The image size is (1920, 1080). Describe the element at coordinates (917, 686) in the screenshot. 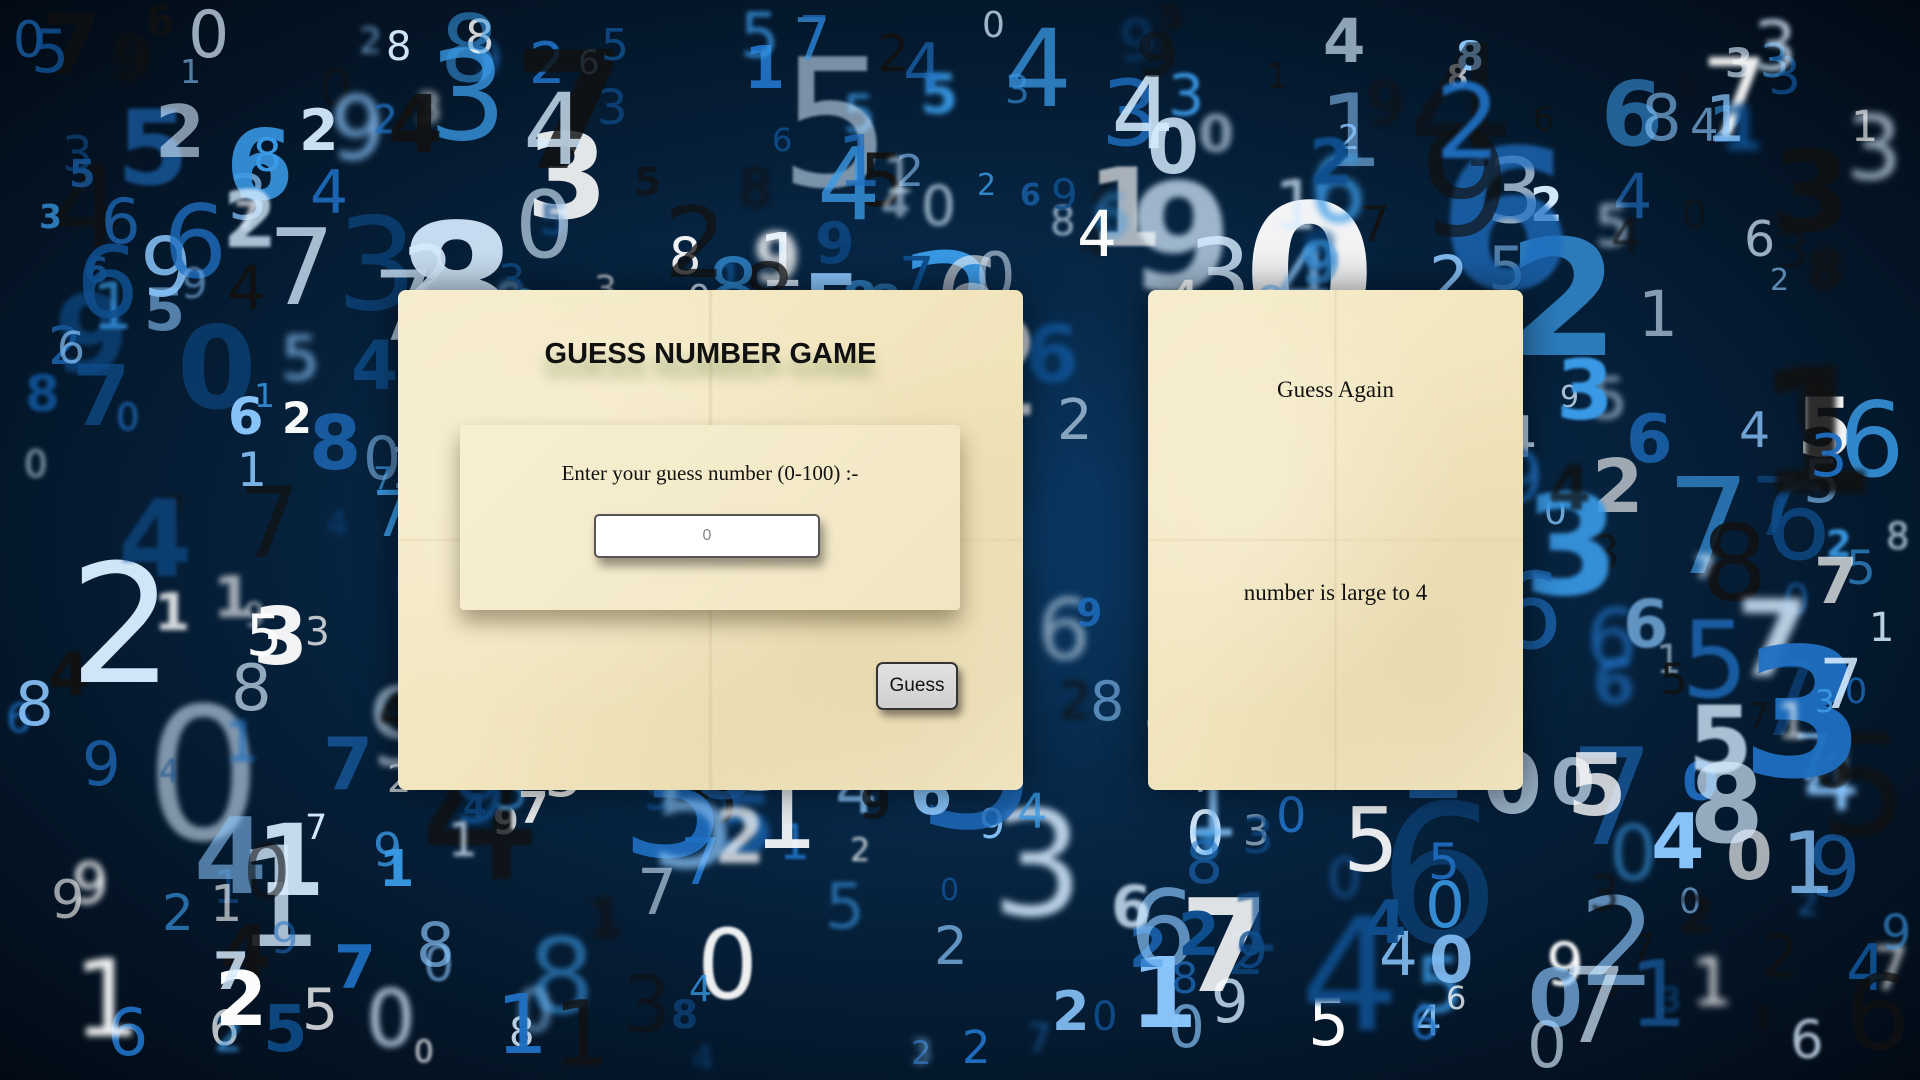

I see `guess-button: Guess` at that location.